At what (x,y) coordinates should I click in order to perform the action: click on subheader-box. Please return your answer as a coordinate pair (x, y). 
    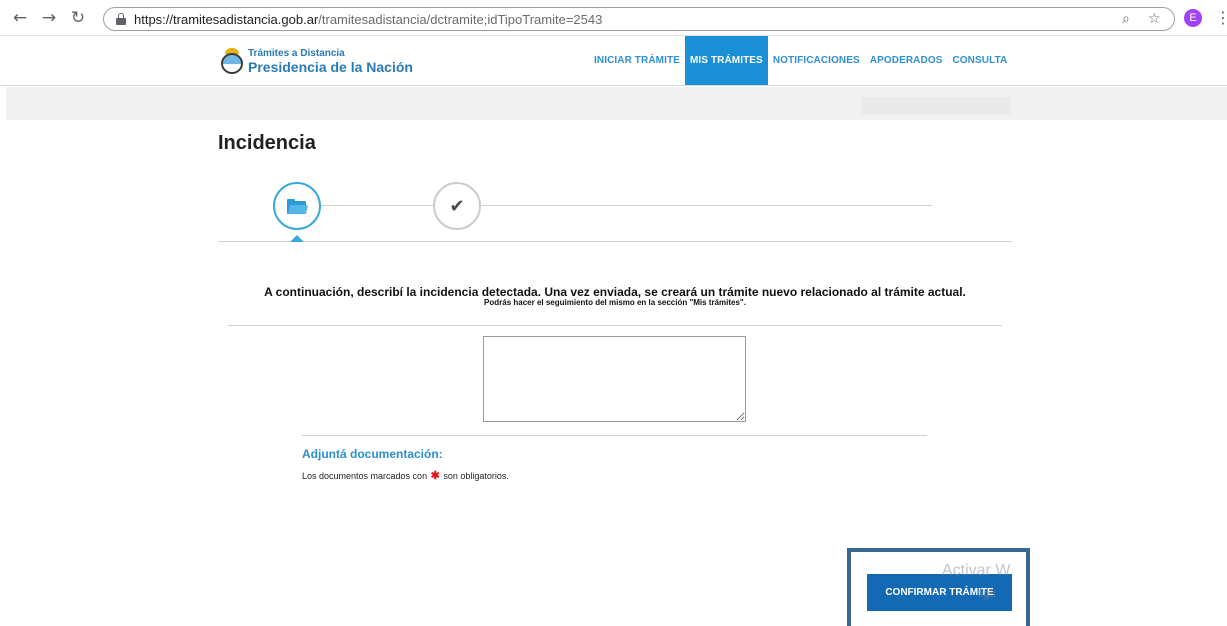
    Looking at the image, I should click on (936, 106).